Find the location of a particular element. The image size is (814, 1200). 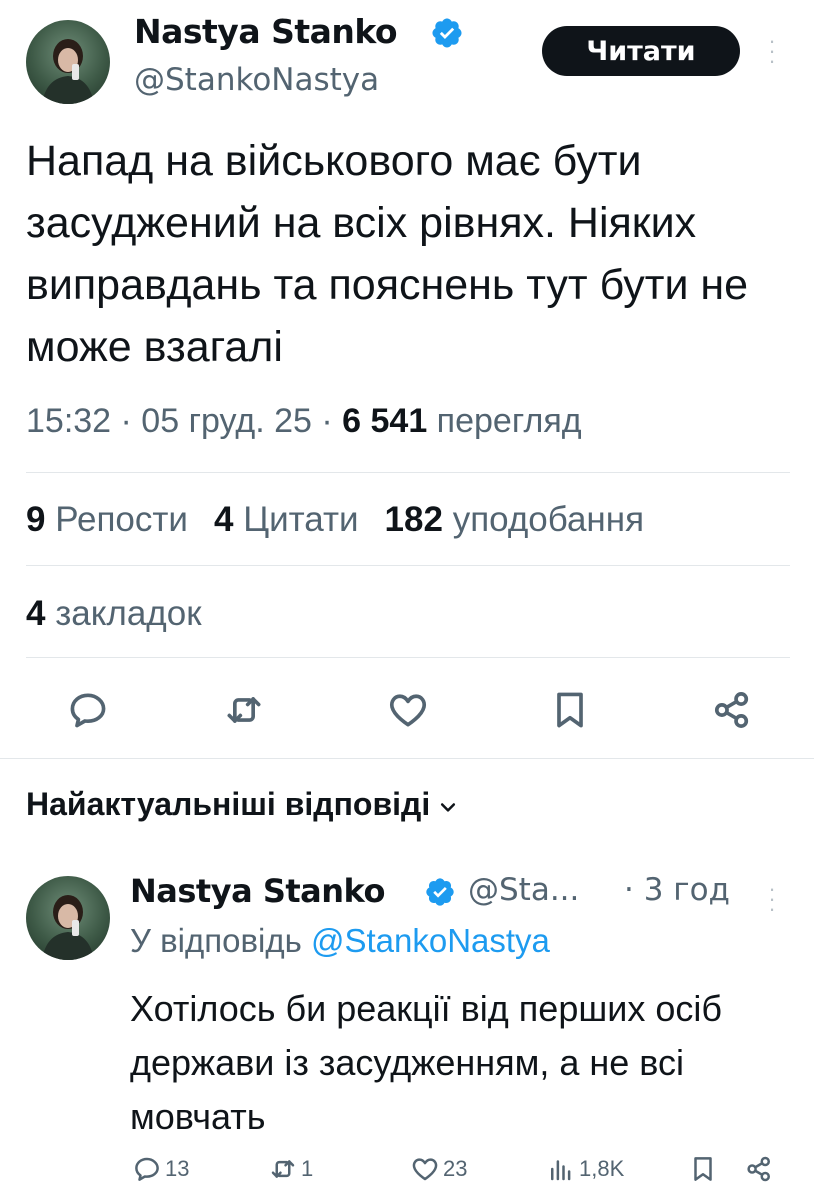

quotes-count: 4 is located at coordinates (223, 519).